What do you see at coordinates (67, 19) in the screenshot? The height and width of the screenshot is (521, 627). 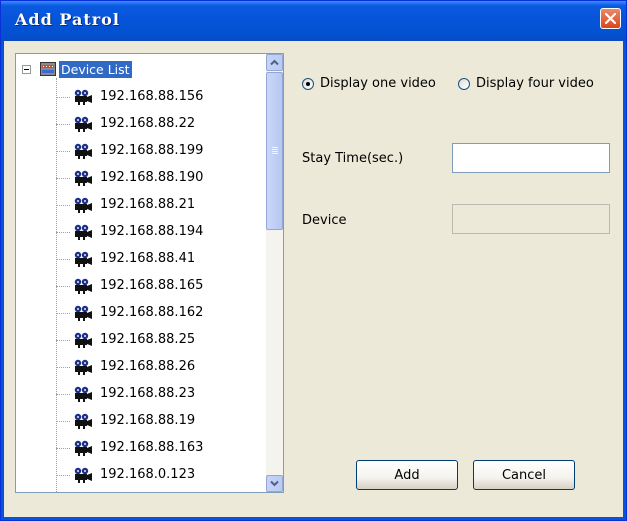 I see `window-title: Add Patrol` at bounding box center [67, 19].